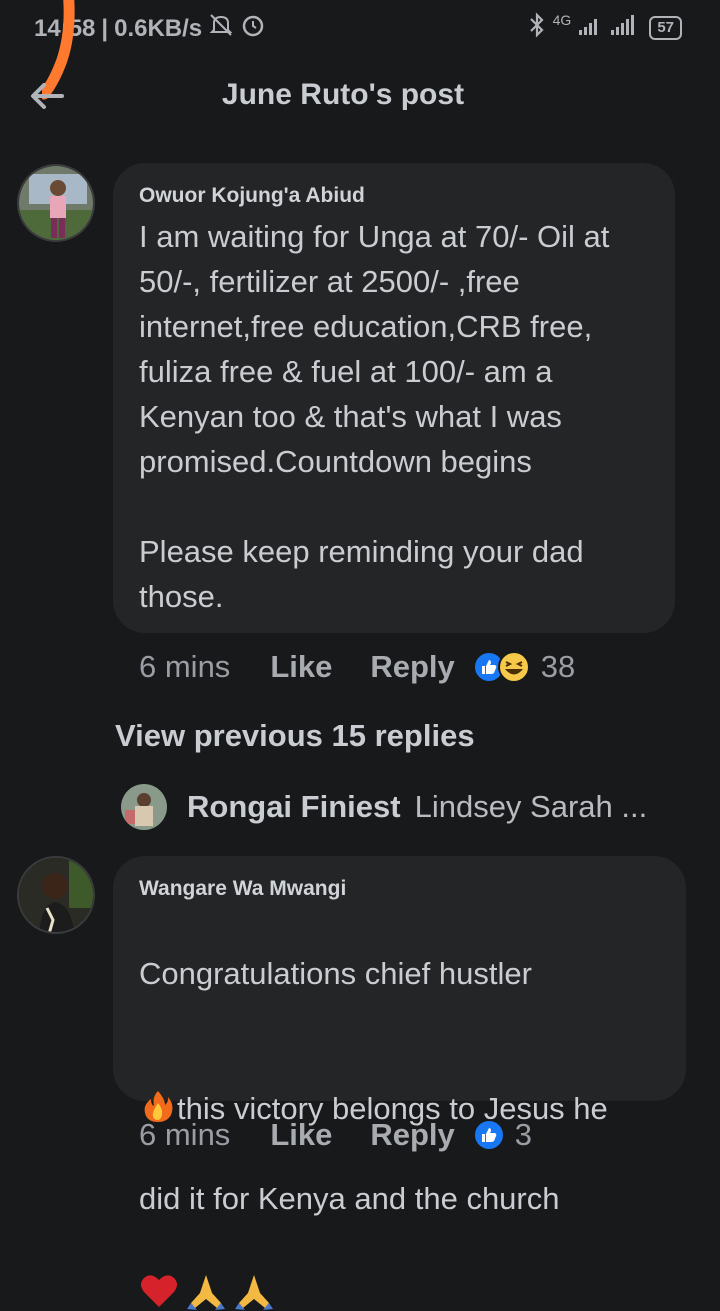 The height and width of the screenshot is (1311, 720). Describe the element at coordinates (665, 28) in the screenshot. I see `battery-icon: 57` at that location.